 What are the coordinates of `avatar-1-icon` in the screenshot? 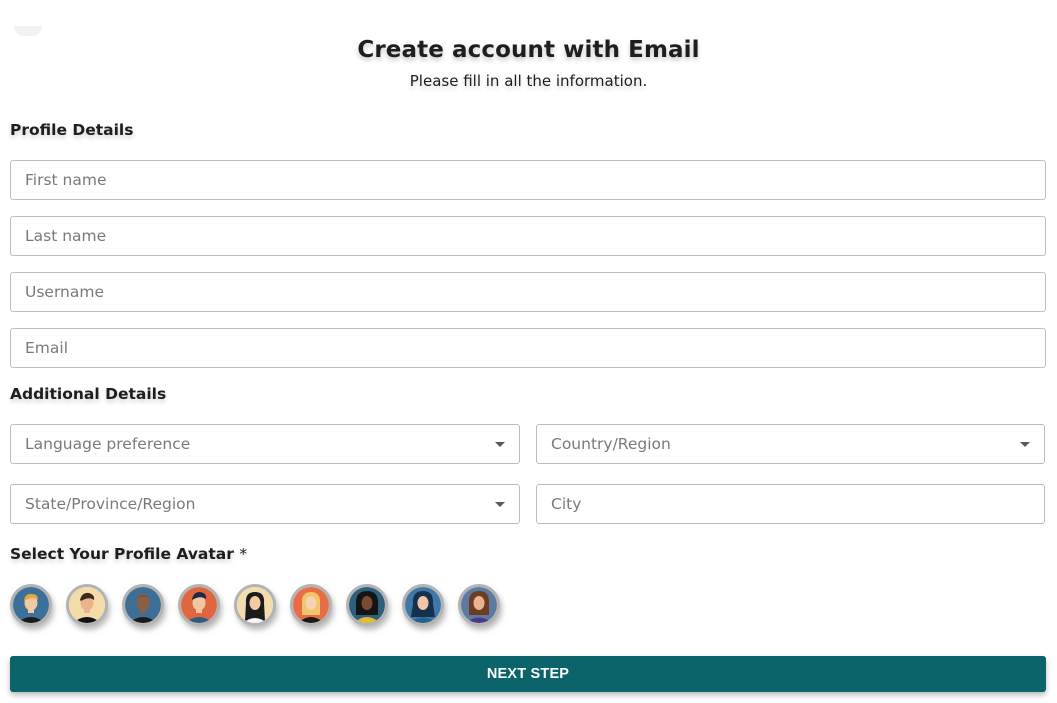 It's located at (31, 605).